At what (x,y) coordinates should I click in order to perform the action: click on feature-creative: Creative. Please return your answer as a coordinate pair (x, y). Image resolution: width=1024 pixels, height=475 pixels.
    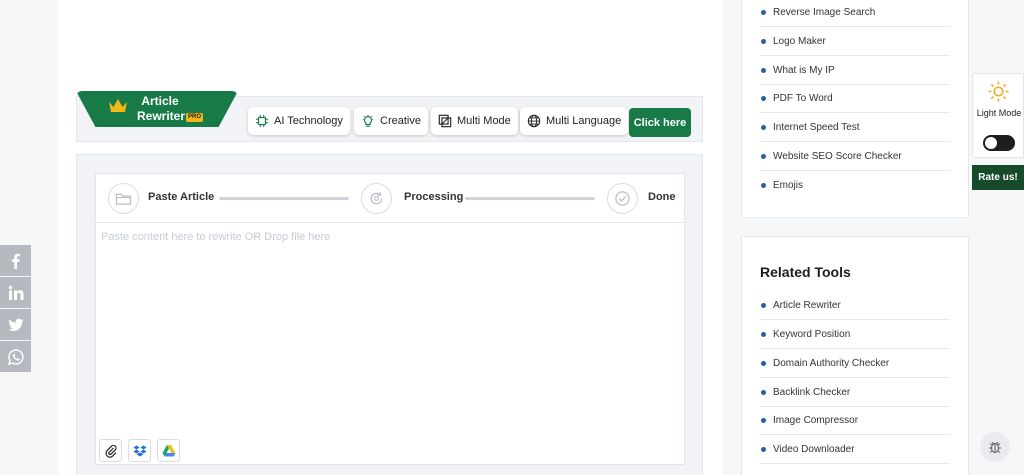
    Looking at the image, I should click on (391, 121).